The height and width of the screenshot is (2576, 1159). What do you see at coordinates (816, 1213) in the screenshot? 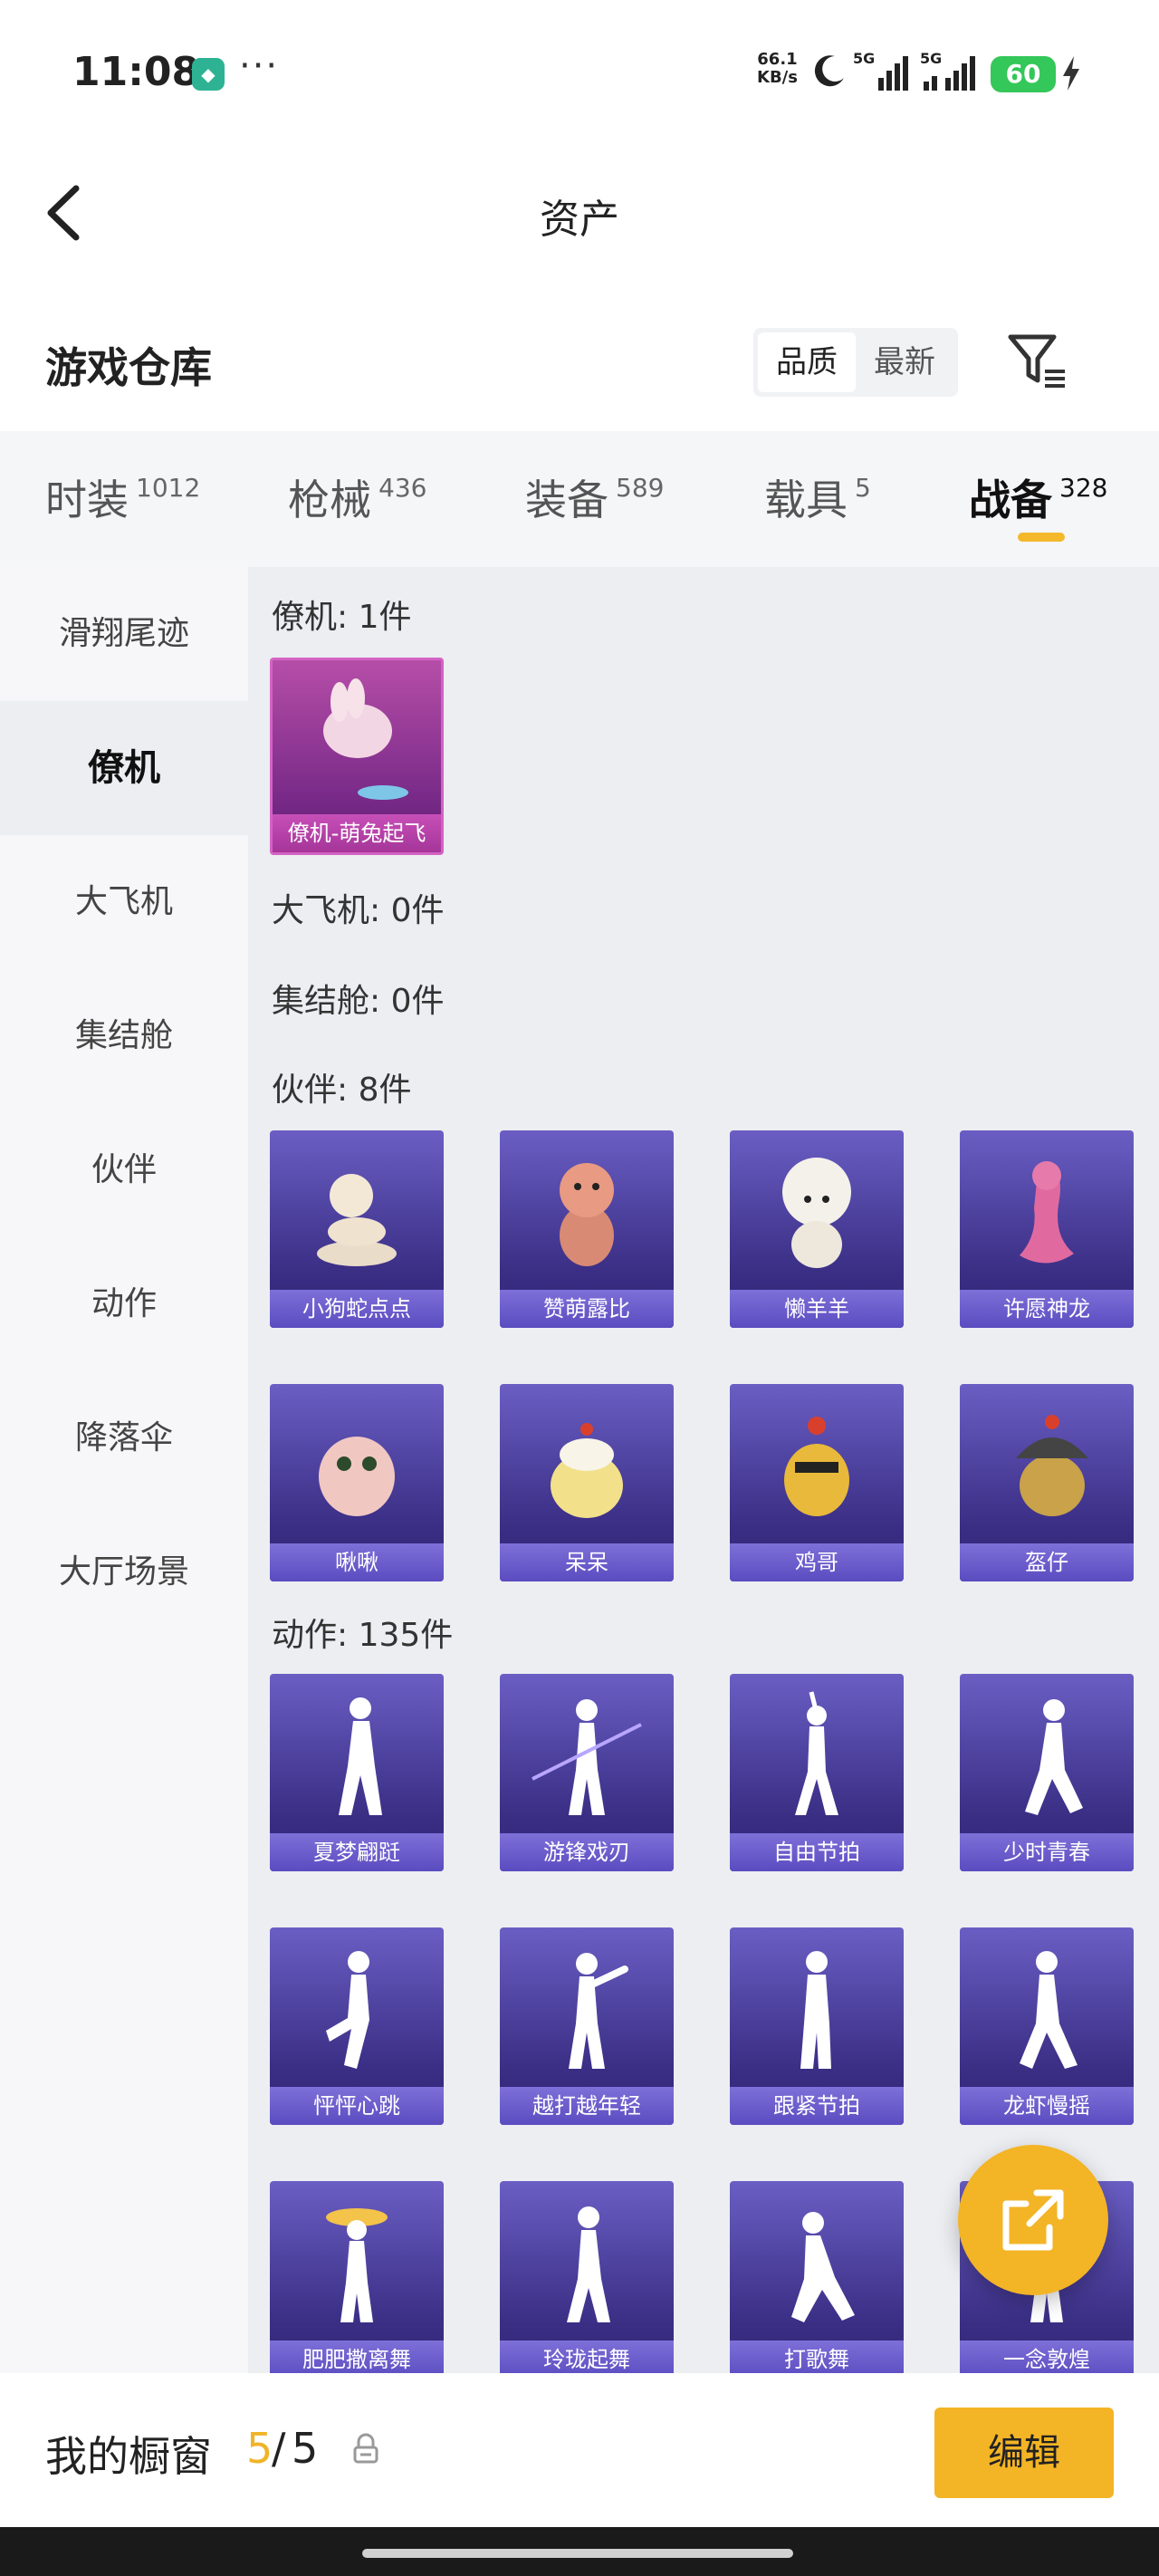
I see `sheep-pet-icon` at bounding box center [816, 1213].